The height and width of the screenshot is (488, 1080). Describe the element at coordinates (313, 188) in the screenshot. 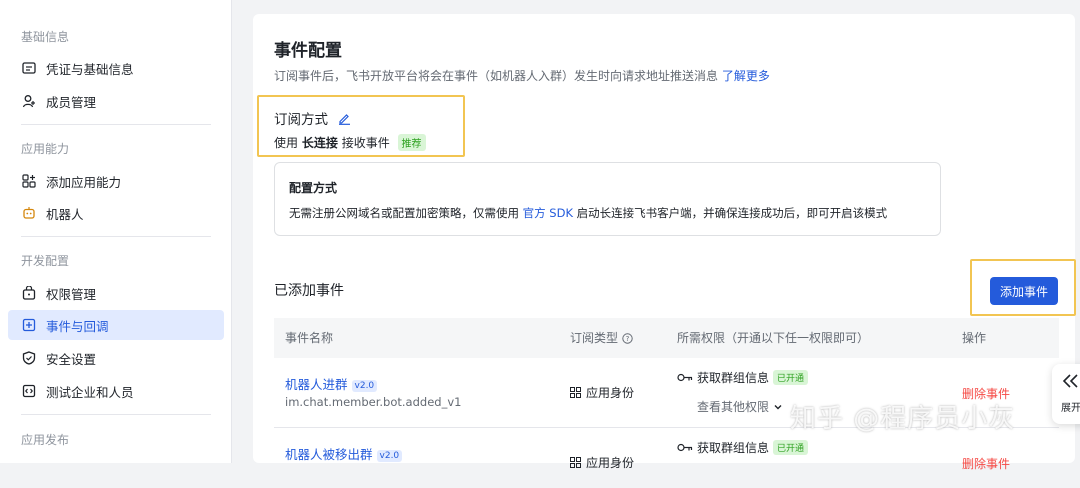

I see `config-title: 配置方式` at that location.